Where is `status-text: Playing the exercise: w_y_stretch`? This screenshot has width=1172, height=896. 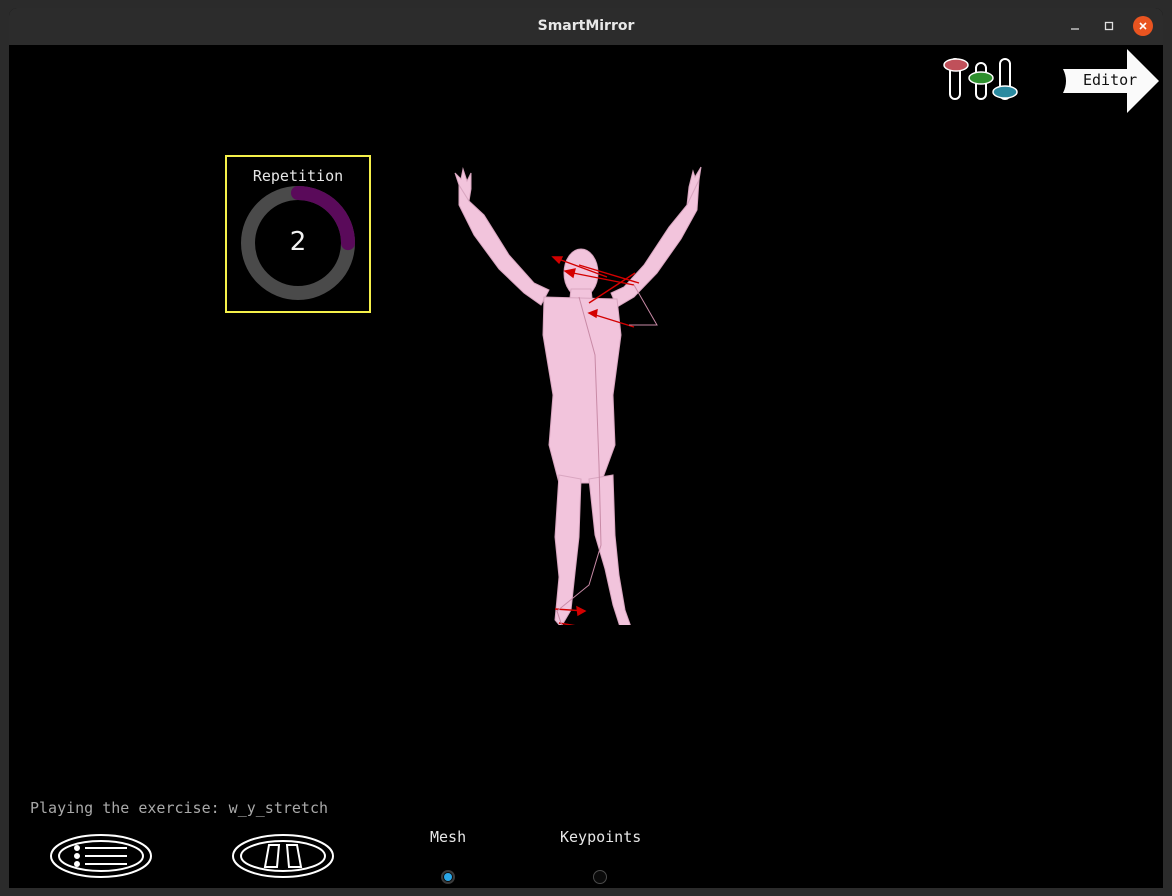
status-text: Playing the exercise: w_y_stretch is located at coordinates (179, 808).